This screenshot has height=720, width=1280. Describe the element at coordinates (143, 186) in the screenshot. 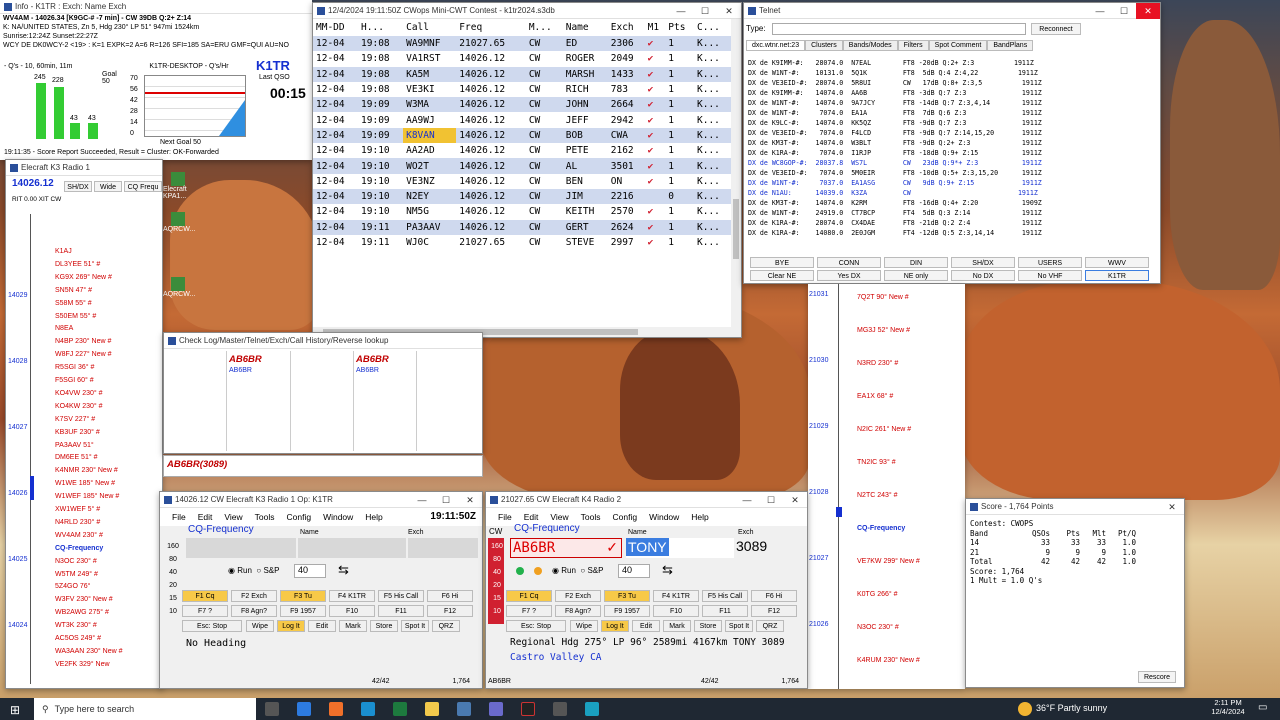

I see `cq-frequency-button: CQ Frequ` at that location.